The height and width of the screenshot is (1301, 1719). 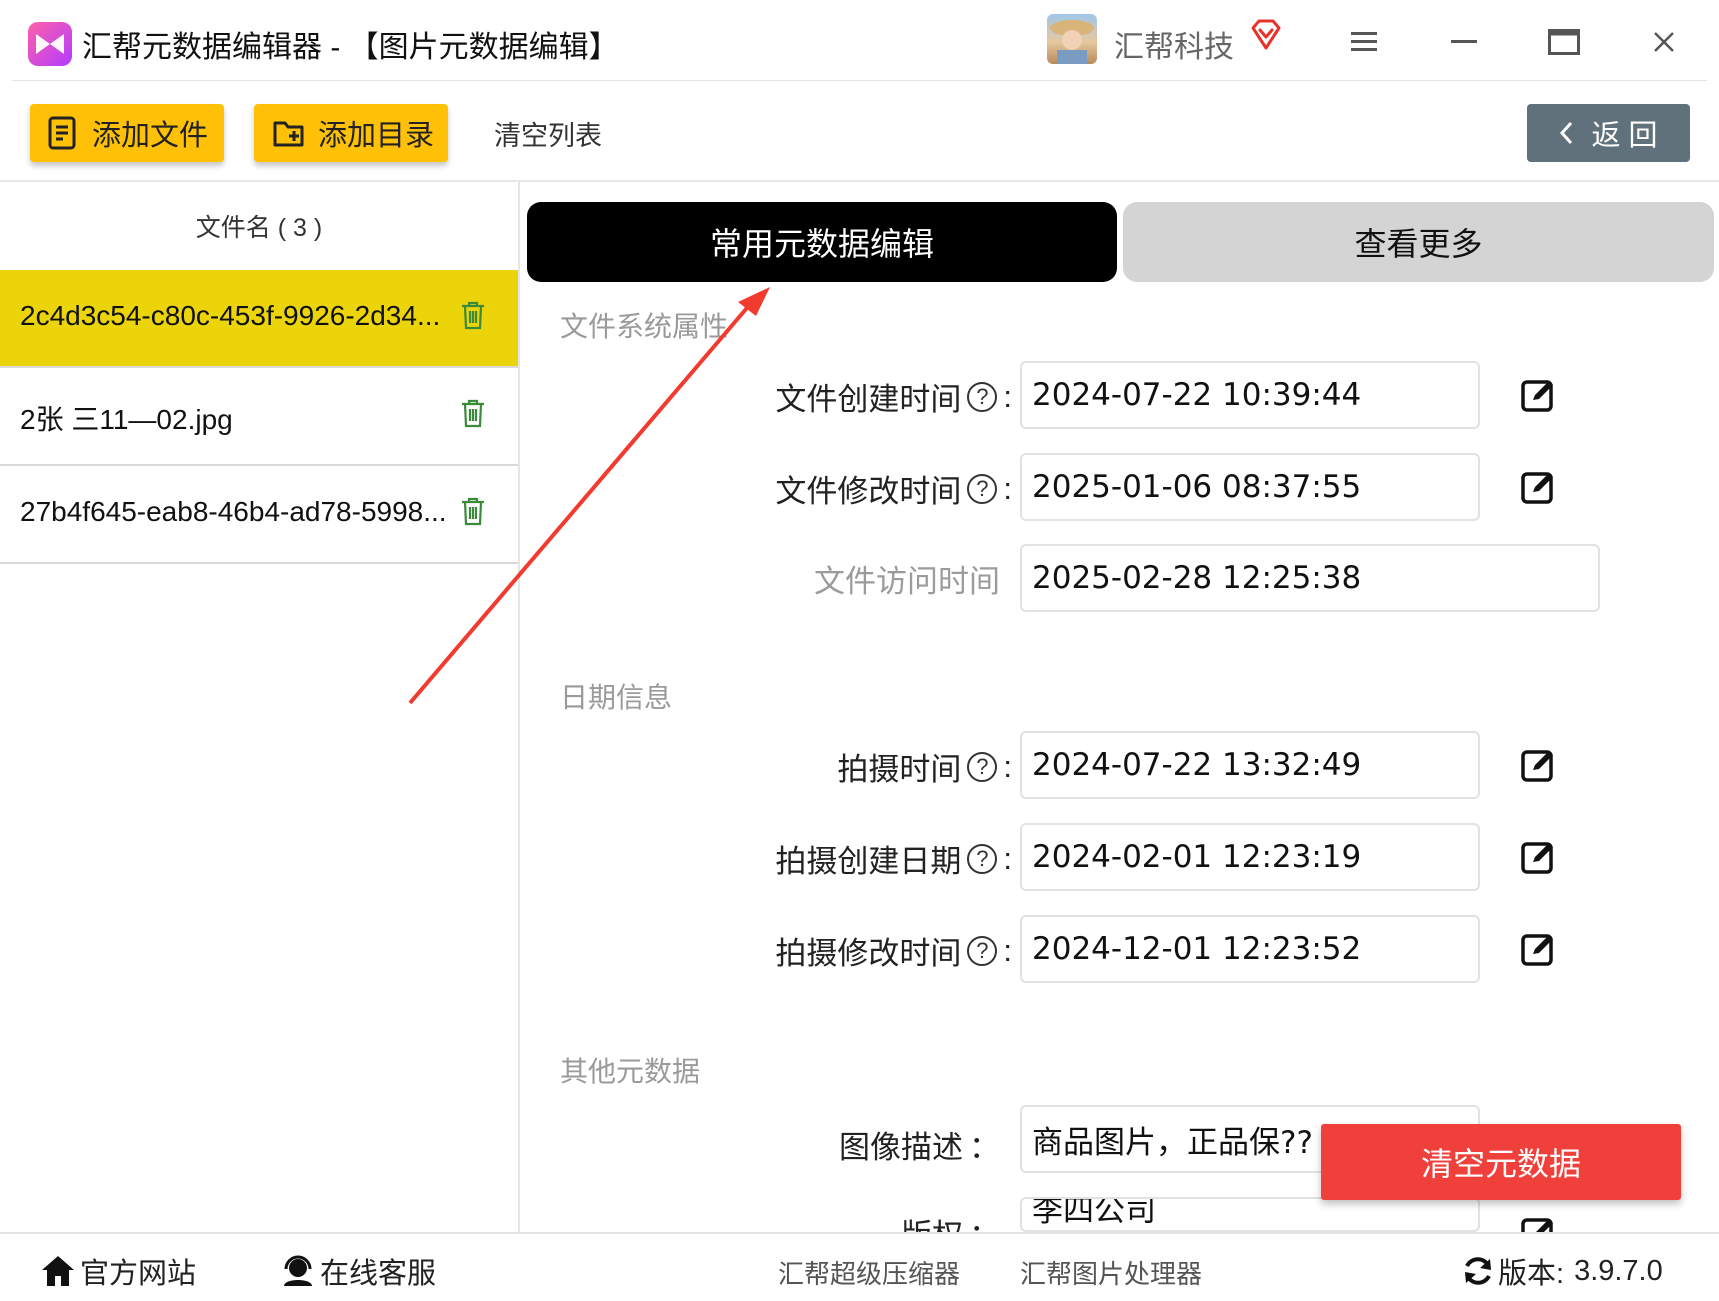 What do you see at coordinates (907, 581) in the screenshot?
I see `field-label-accessed: 文件访问时间` at bounding box center [907, 581].